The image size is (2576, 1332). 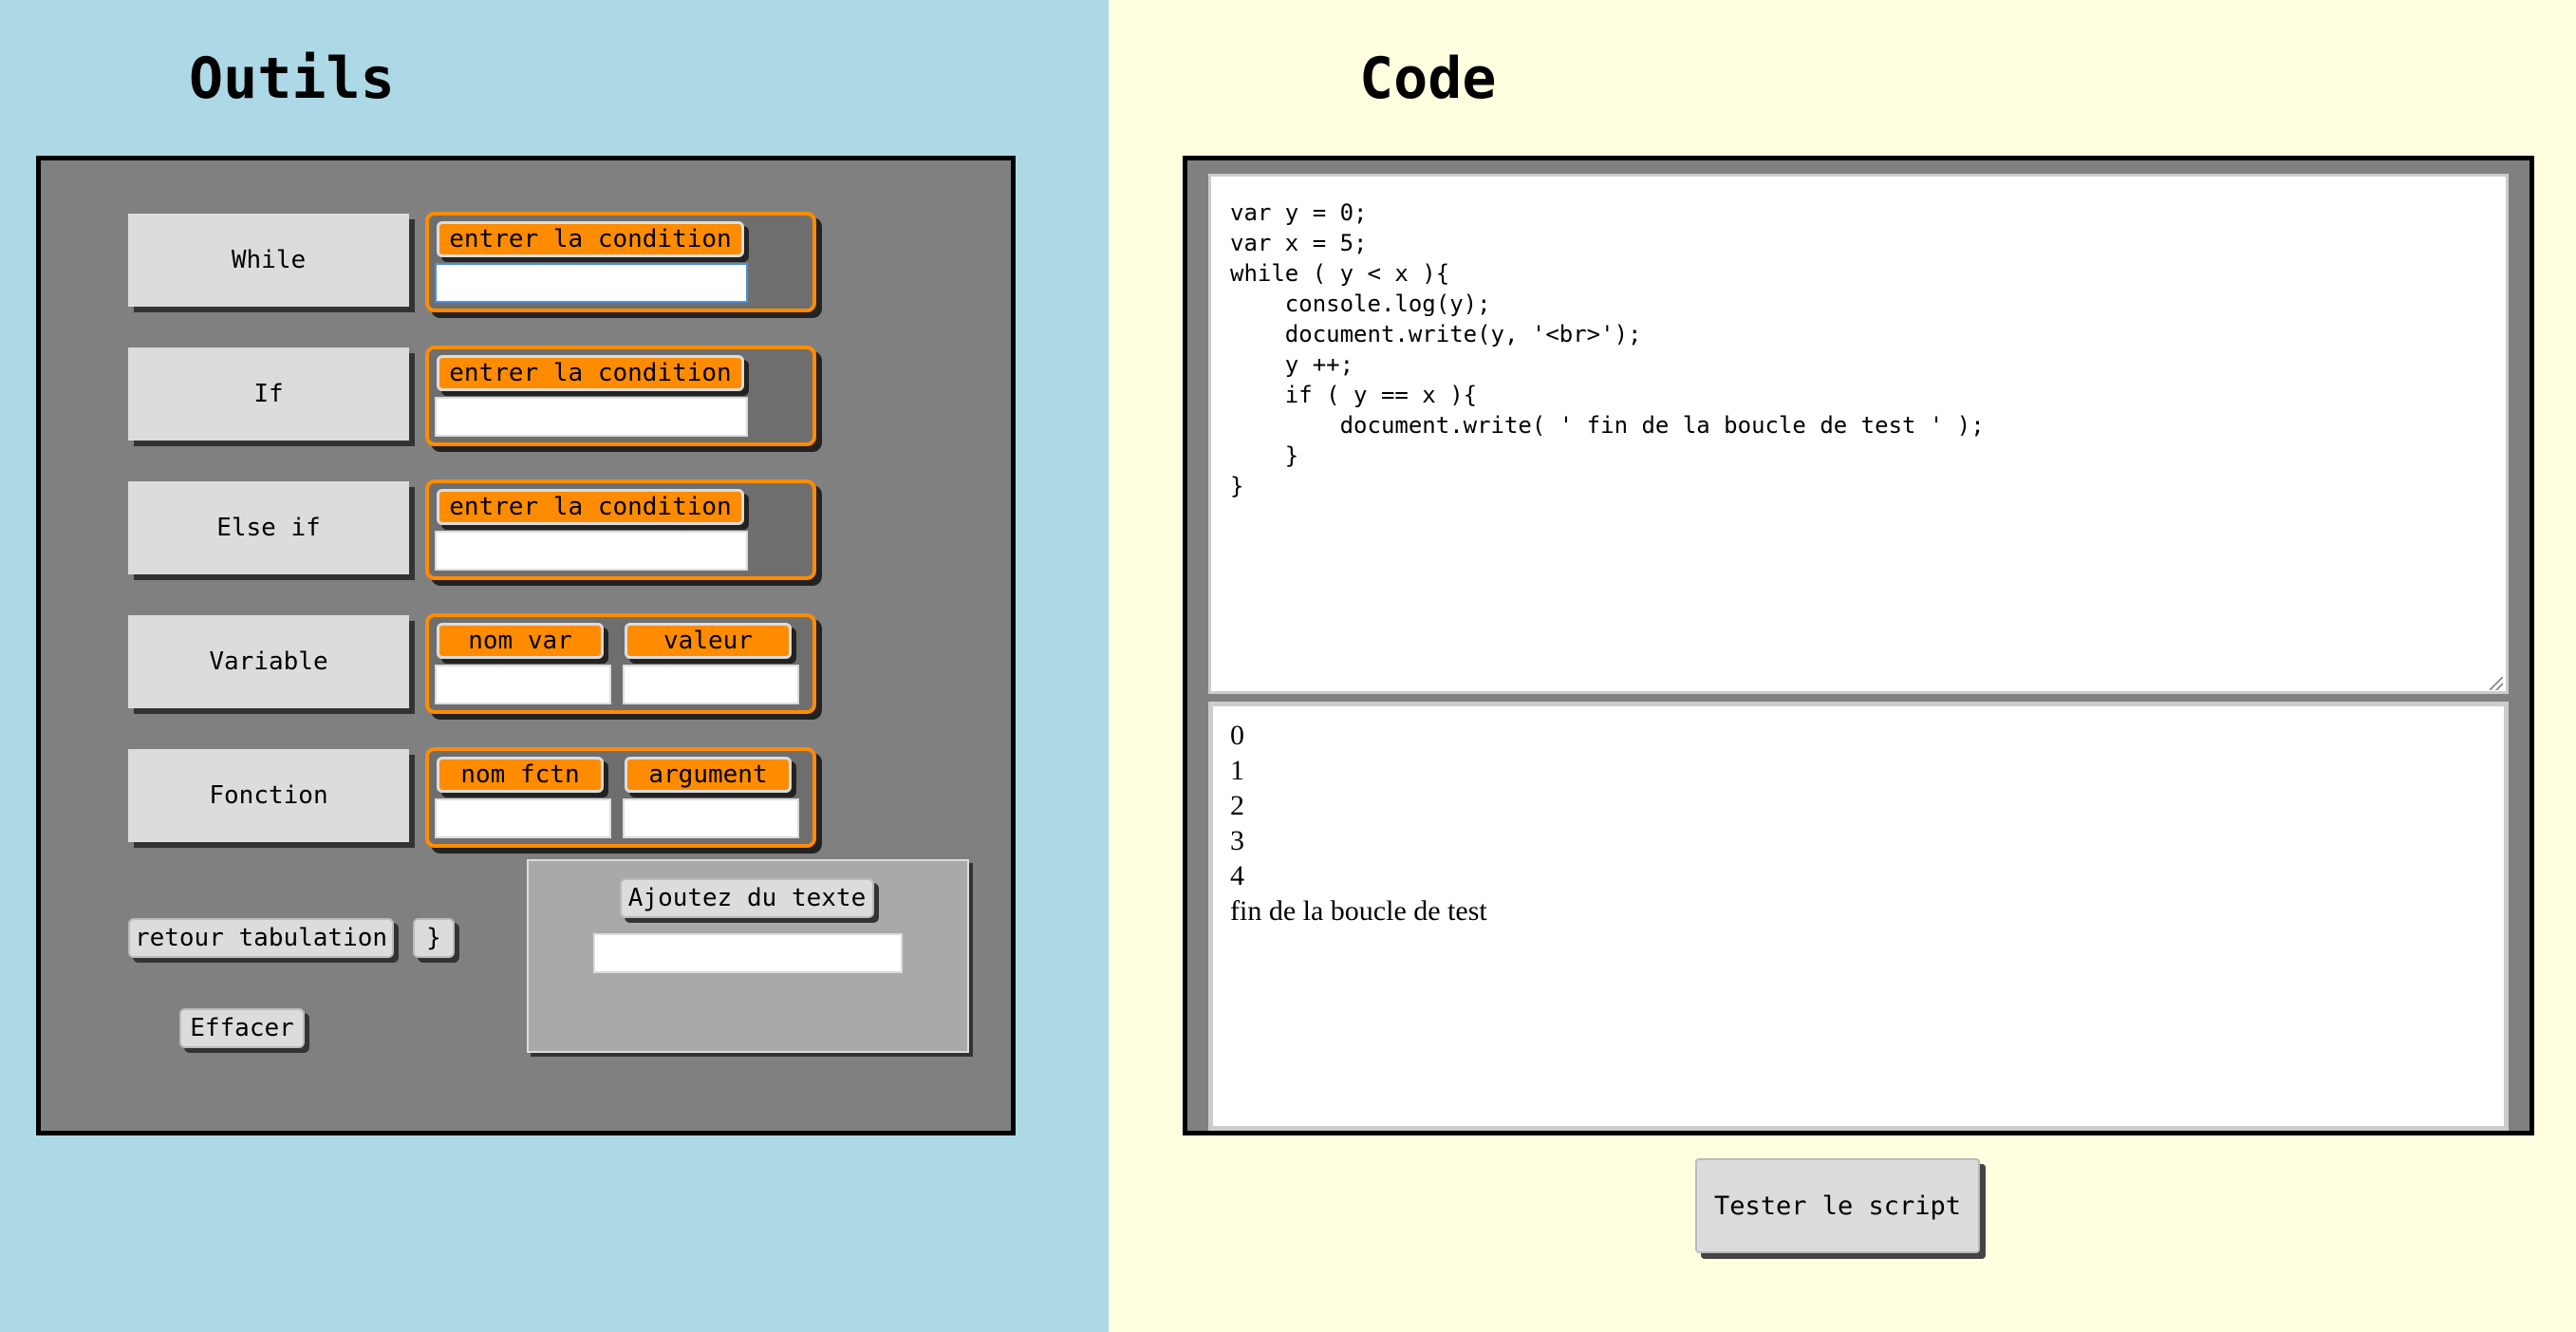 What do you see at coordinates (268, 394) in the screenshot?
I see `if-button: If` at bounding box center [268, 394].